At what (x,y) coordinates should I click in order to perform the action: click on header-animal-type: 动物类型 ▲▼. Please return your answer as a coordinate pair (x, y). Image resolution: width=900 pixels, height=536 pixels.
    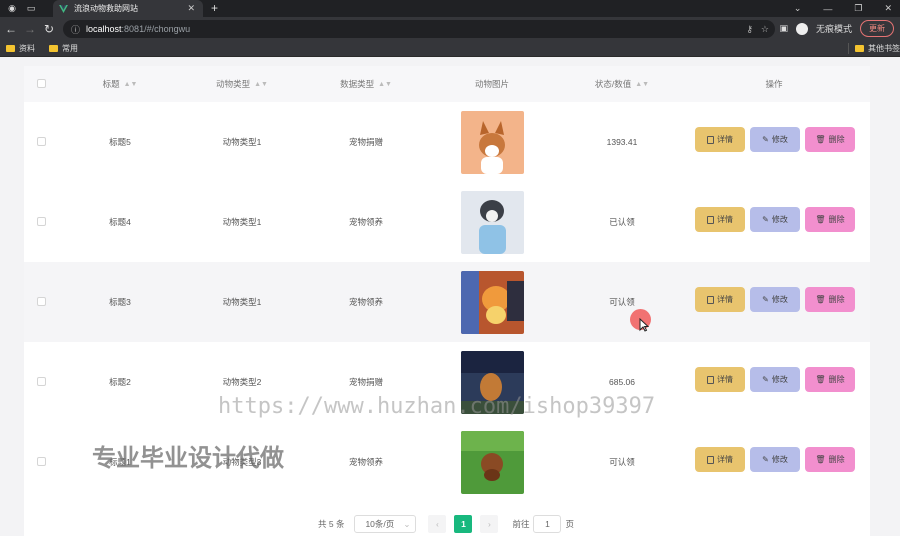
    Looking at the image, I should click on (242, 84).